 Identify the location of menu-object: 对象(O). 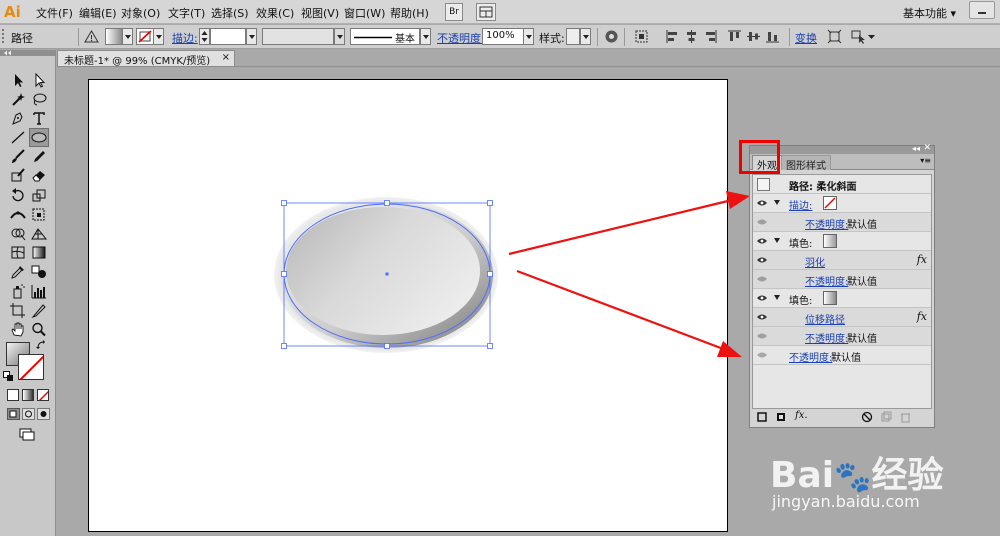
(140, 13).